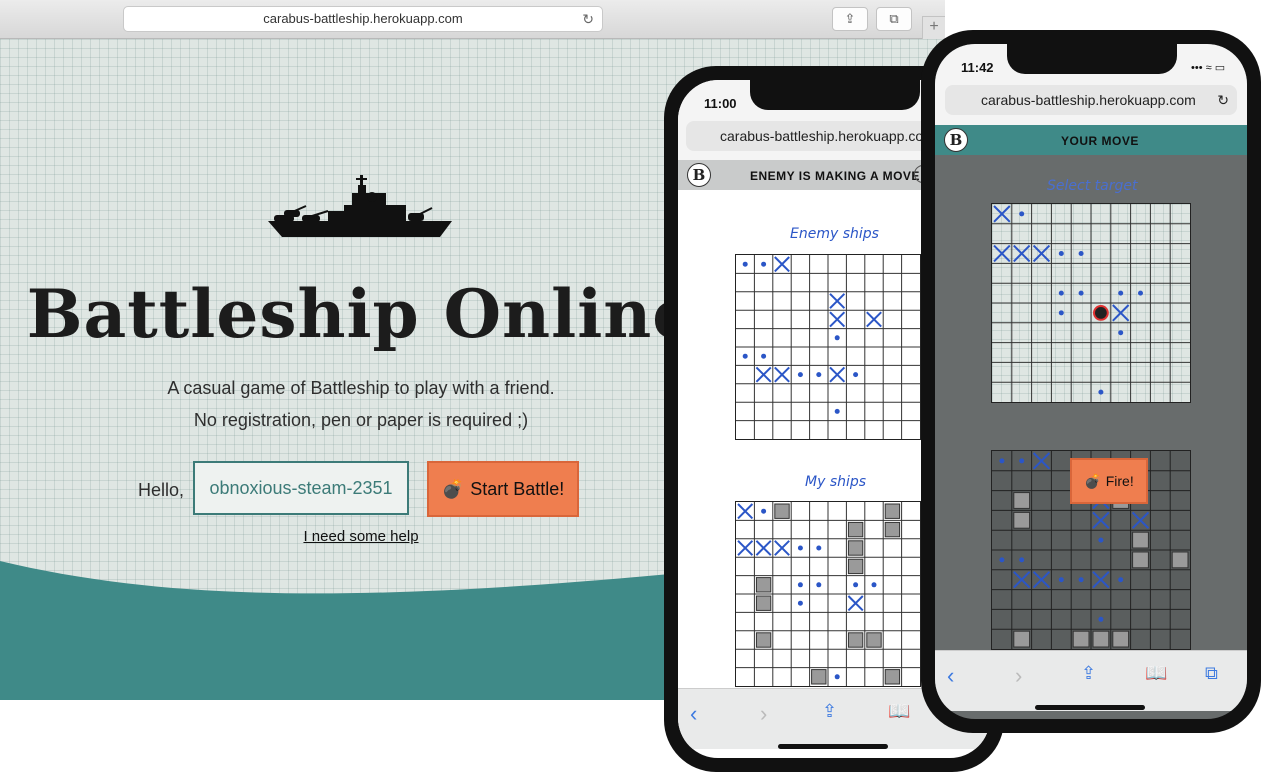 Image resolution: width=1262 pixels, height=780 pixels. Describe the element at coordinates (1091, 100) in the screenshot. I see `phone2-address-bar: carabus-battleship.herokuapp.com ↻` at that location.